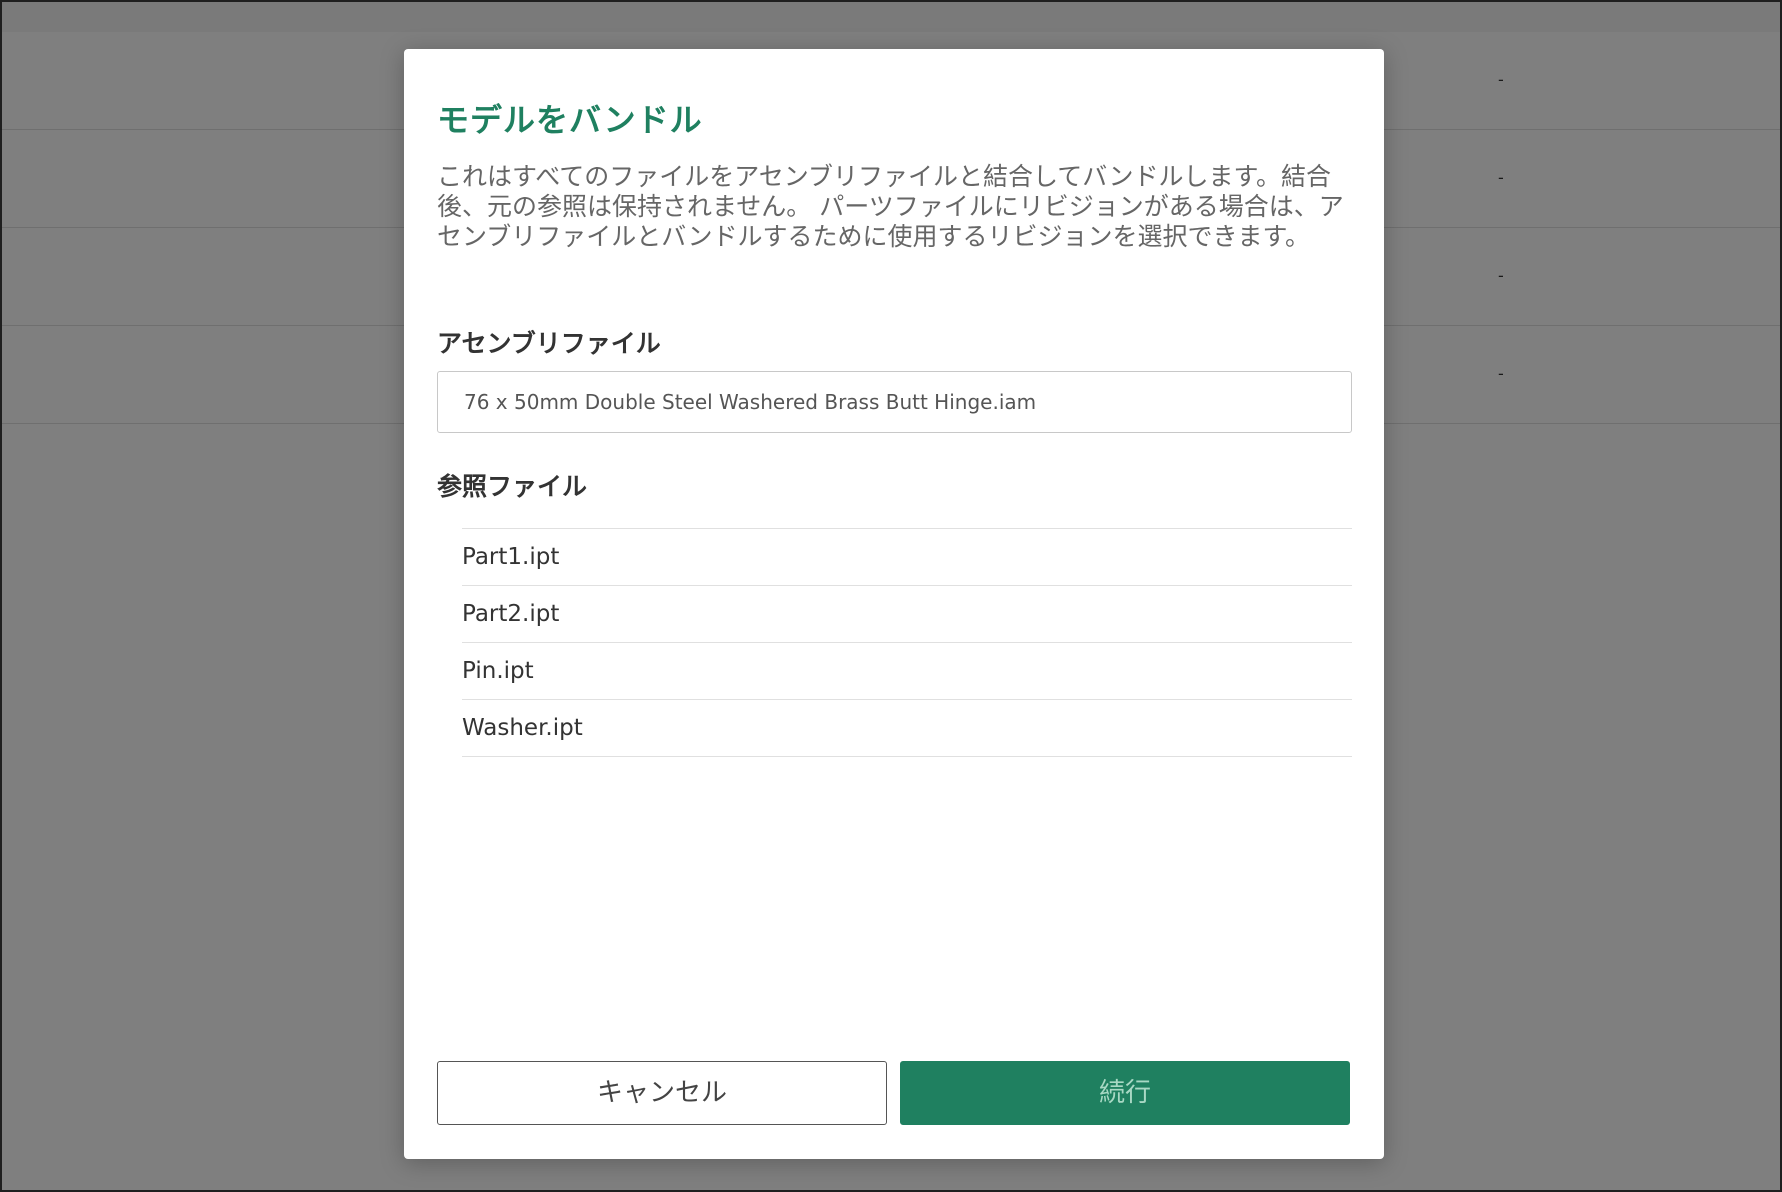  I want to click on reference-file-item: Washer.ipt, so click(907, 728).